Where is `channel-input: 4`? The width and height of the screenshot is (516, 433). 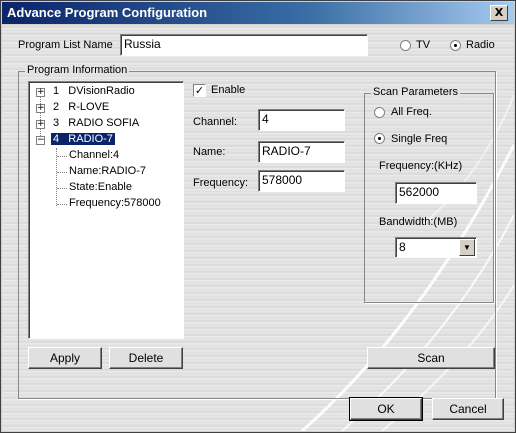
channel-input: 4 is located at coordinates (301, 120).